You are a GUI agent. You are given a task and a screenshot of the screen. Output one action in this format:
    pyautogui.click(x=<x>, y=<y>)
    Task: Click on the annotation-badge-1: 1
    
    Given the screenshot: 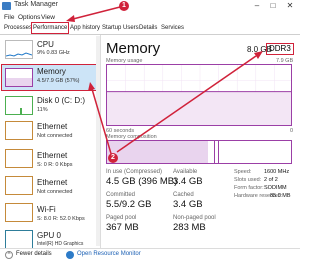 What is the action you would take?
    pyautogui.click(x=124, y=6)
    